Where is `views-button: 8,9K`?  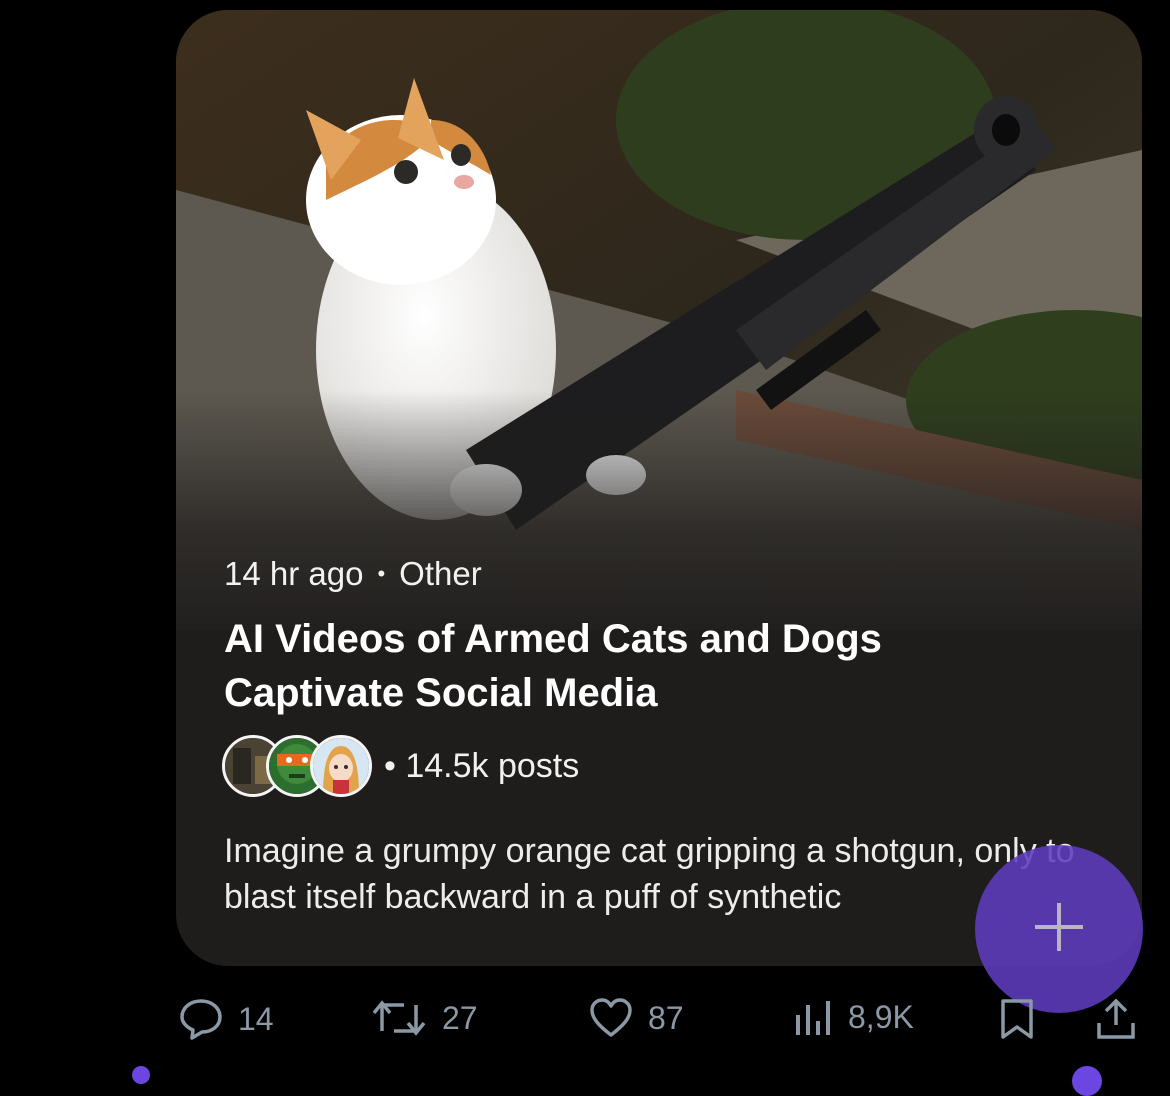
views-button: 8,9K is located at coordinates (853, 1017).